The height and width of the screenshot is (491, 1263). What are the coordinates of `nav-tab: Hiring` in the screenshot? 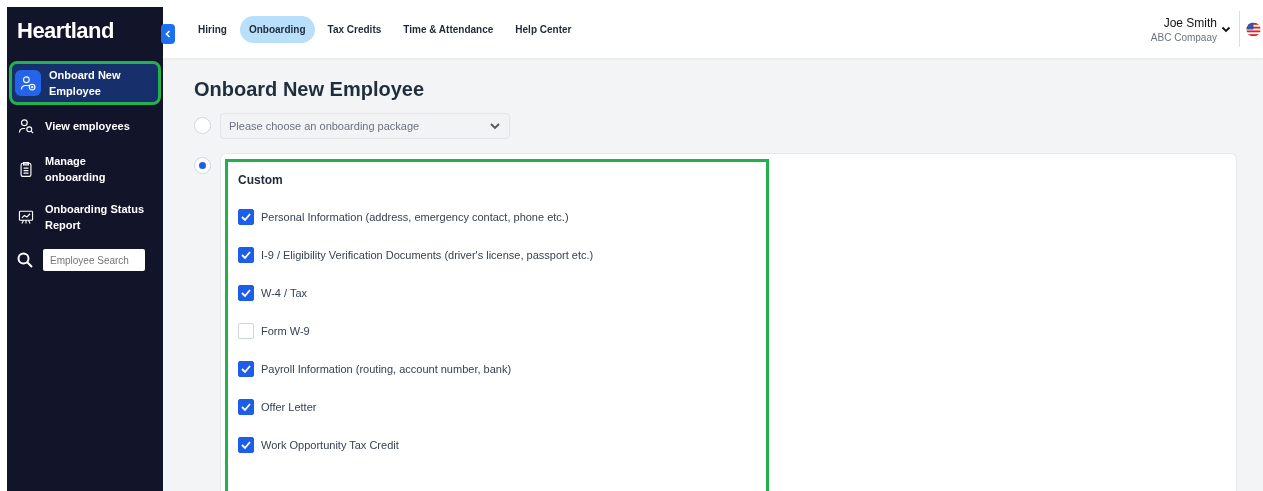 It's located at (212, 29).